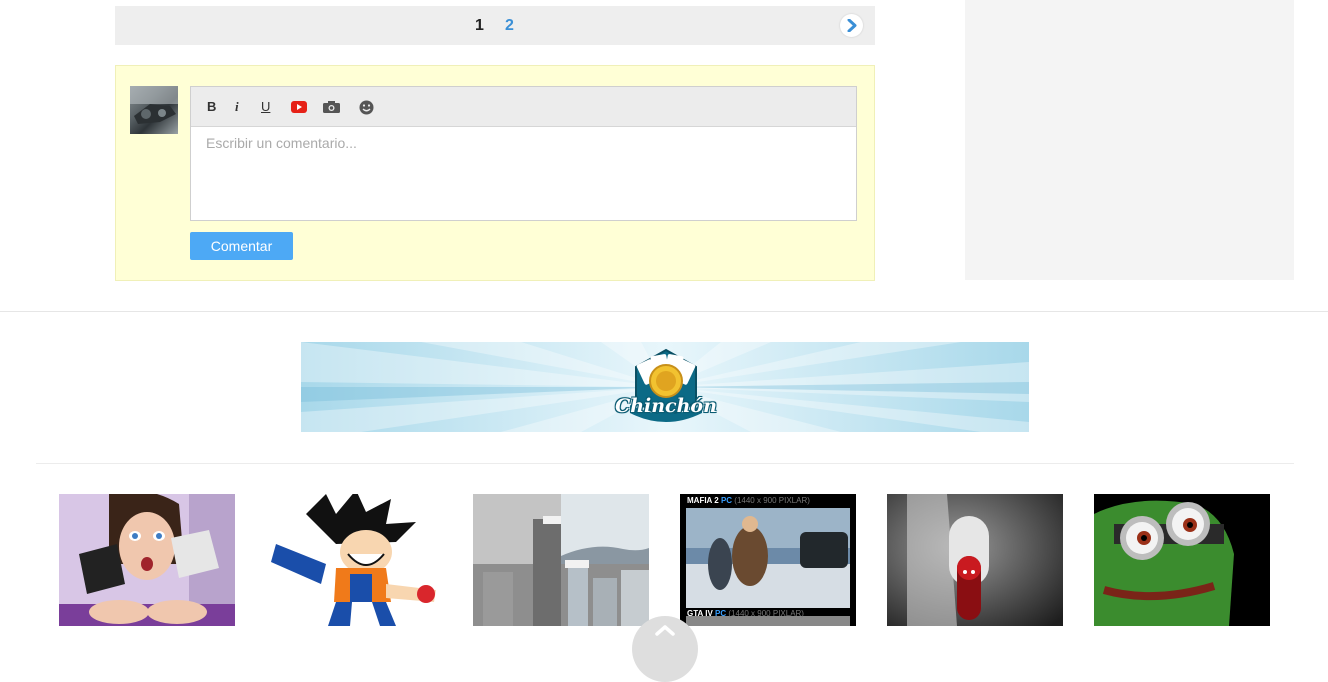 This screenshot has width=1328, height=682. I want to click on sidebar-panel, so click(1129, 140).